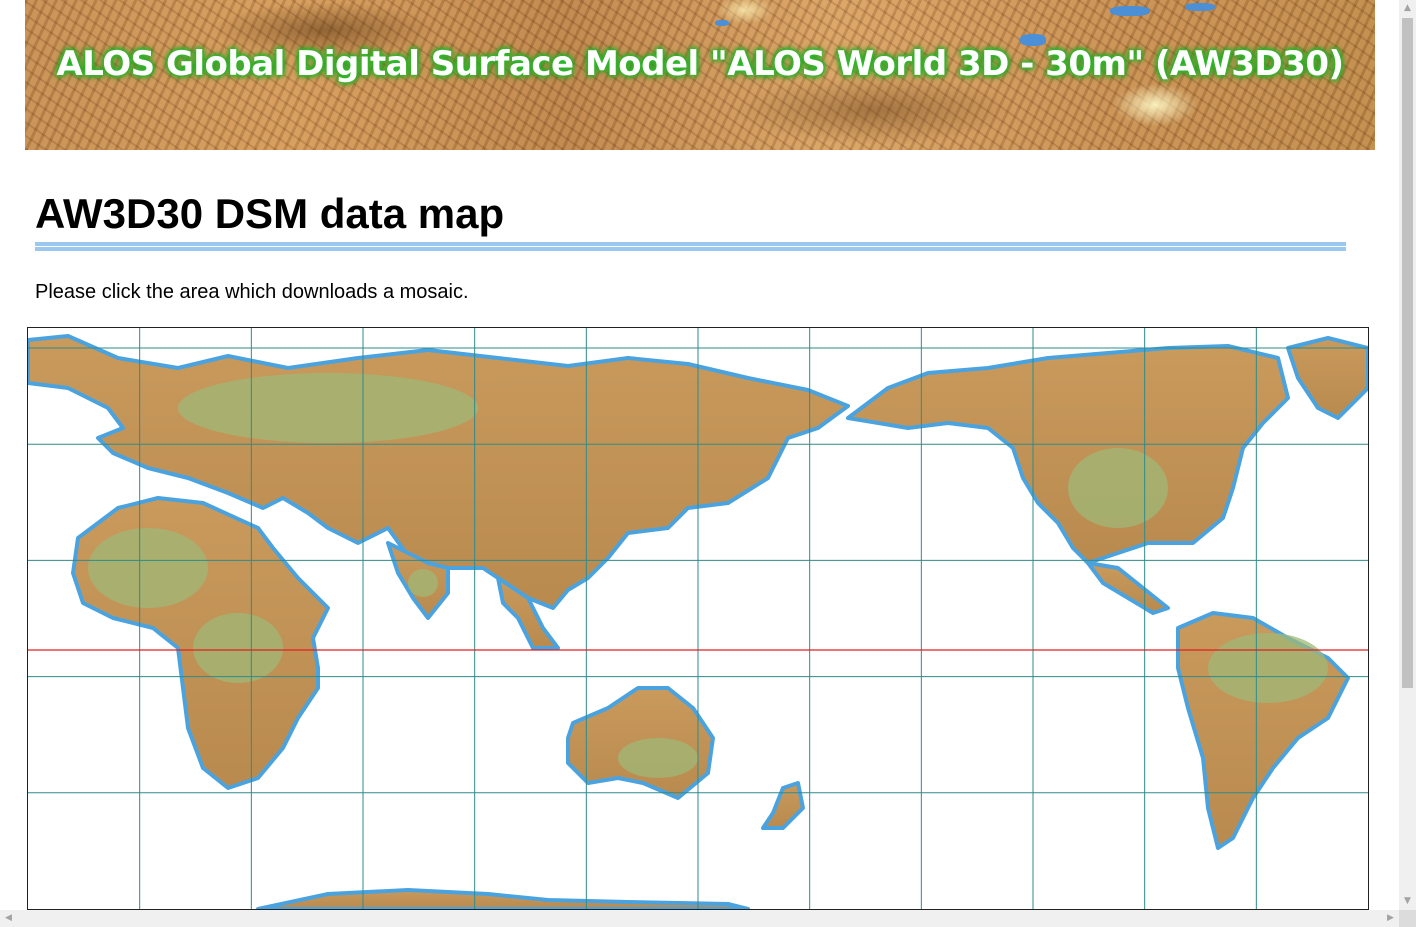  I want to click on scroll-left-arrow-icon: ◀, so click(8, 918).